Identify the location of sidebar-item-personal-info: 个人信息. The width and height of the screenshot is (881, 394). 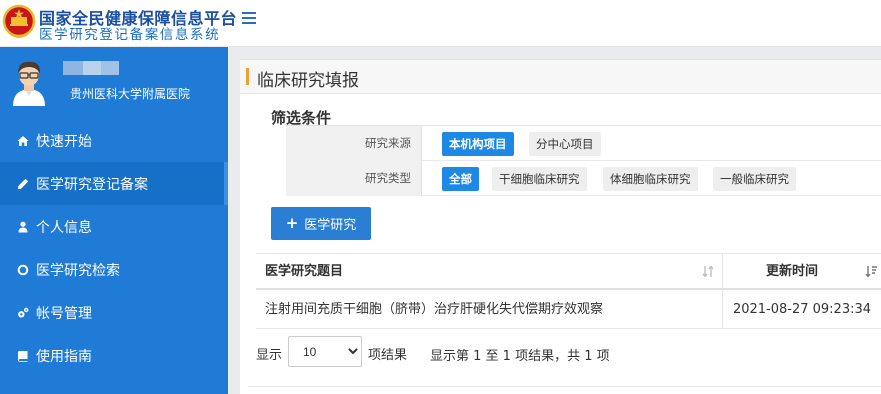
(114, 226).